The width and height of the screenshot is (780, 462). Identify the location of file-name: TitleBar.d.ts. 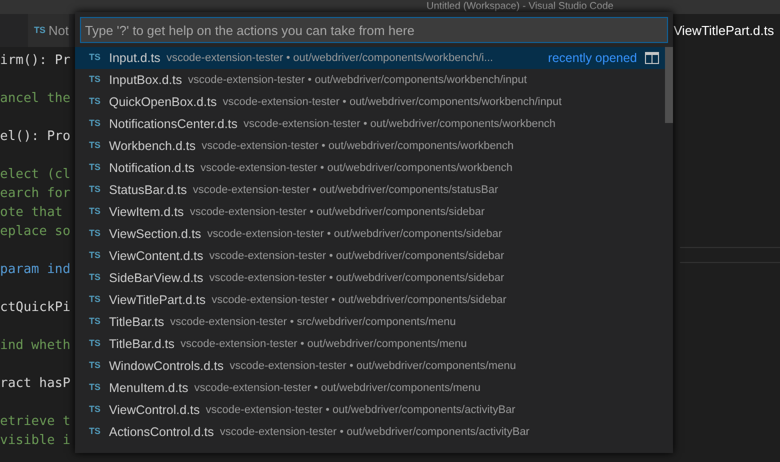
(142, 344).